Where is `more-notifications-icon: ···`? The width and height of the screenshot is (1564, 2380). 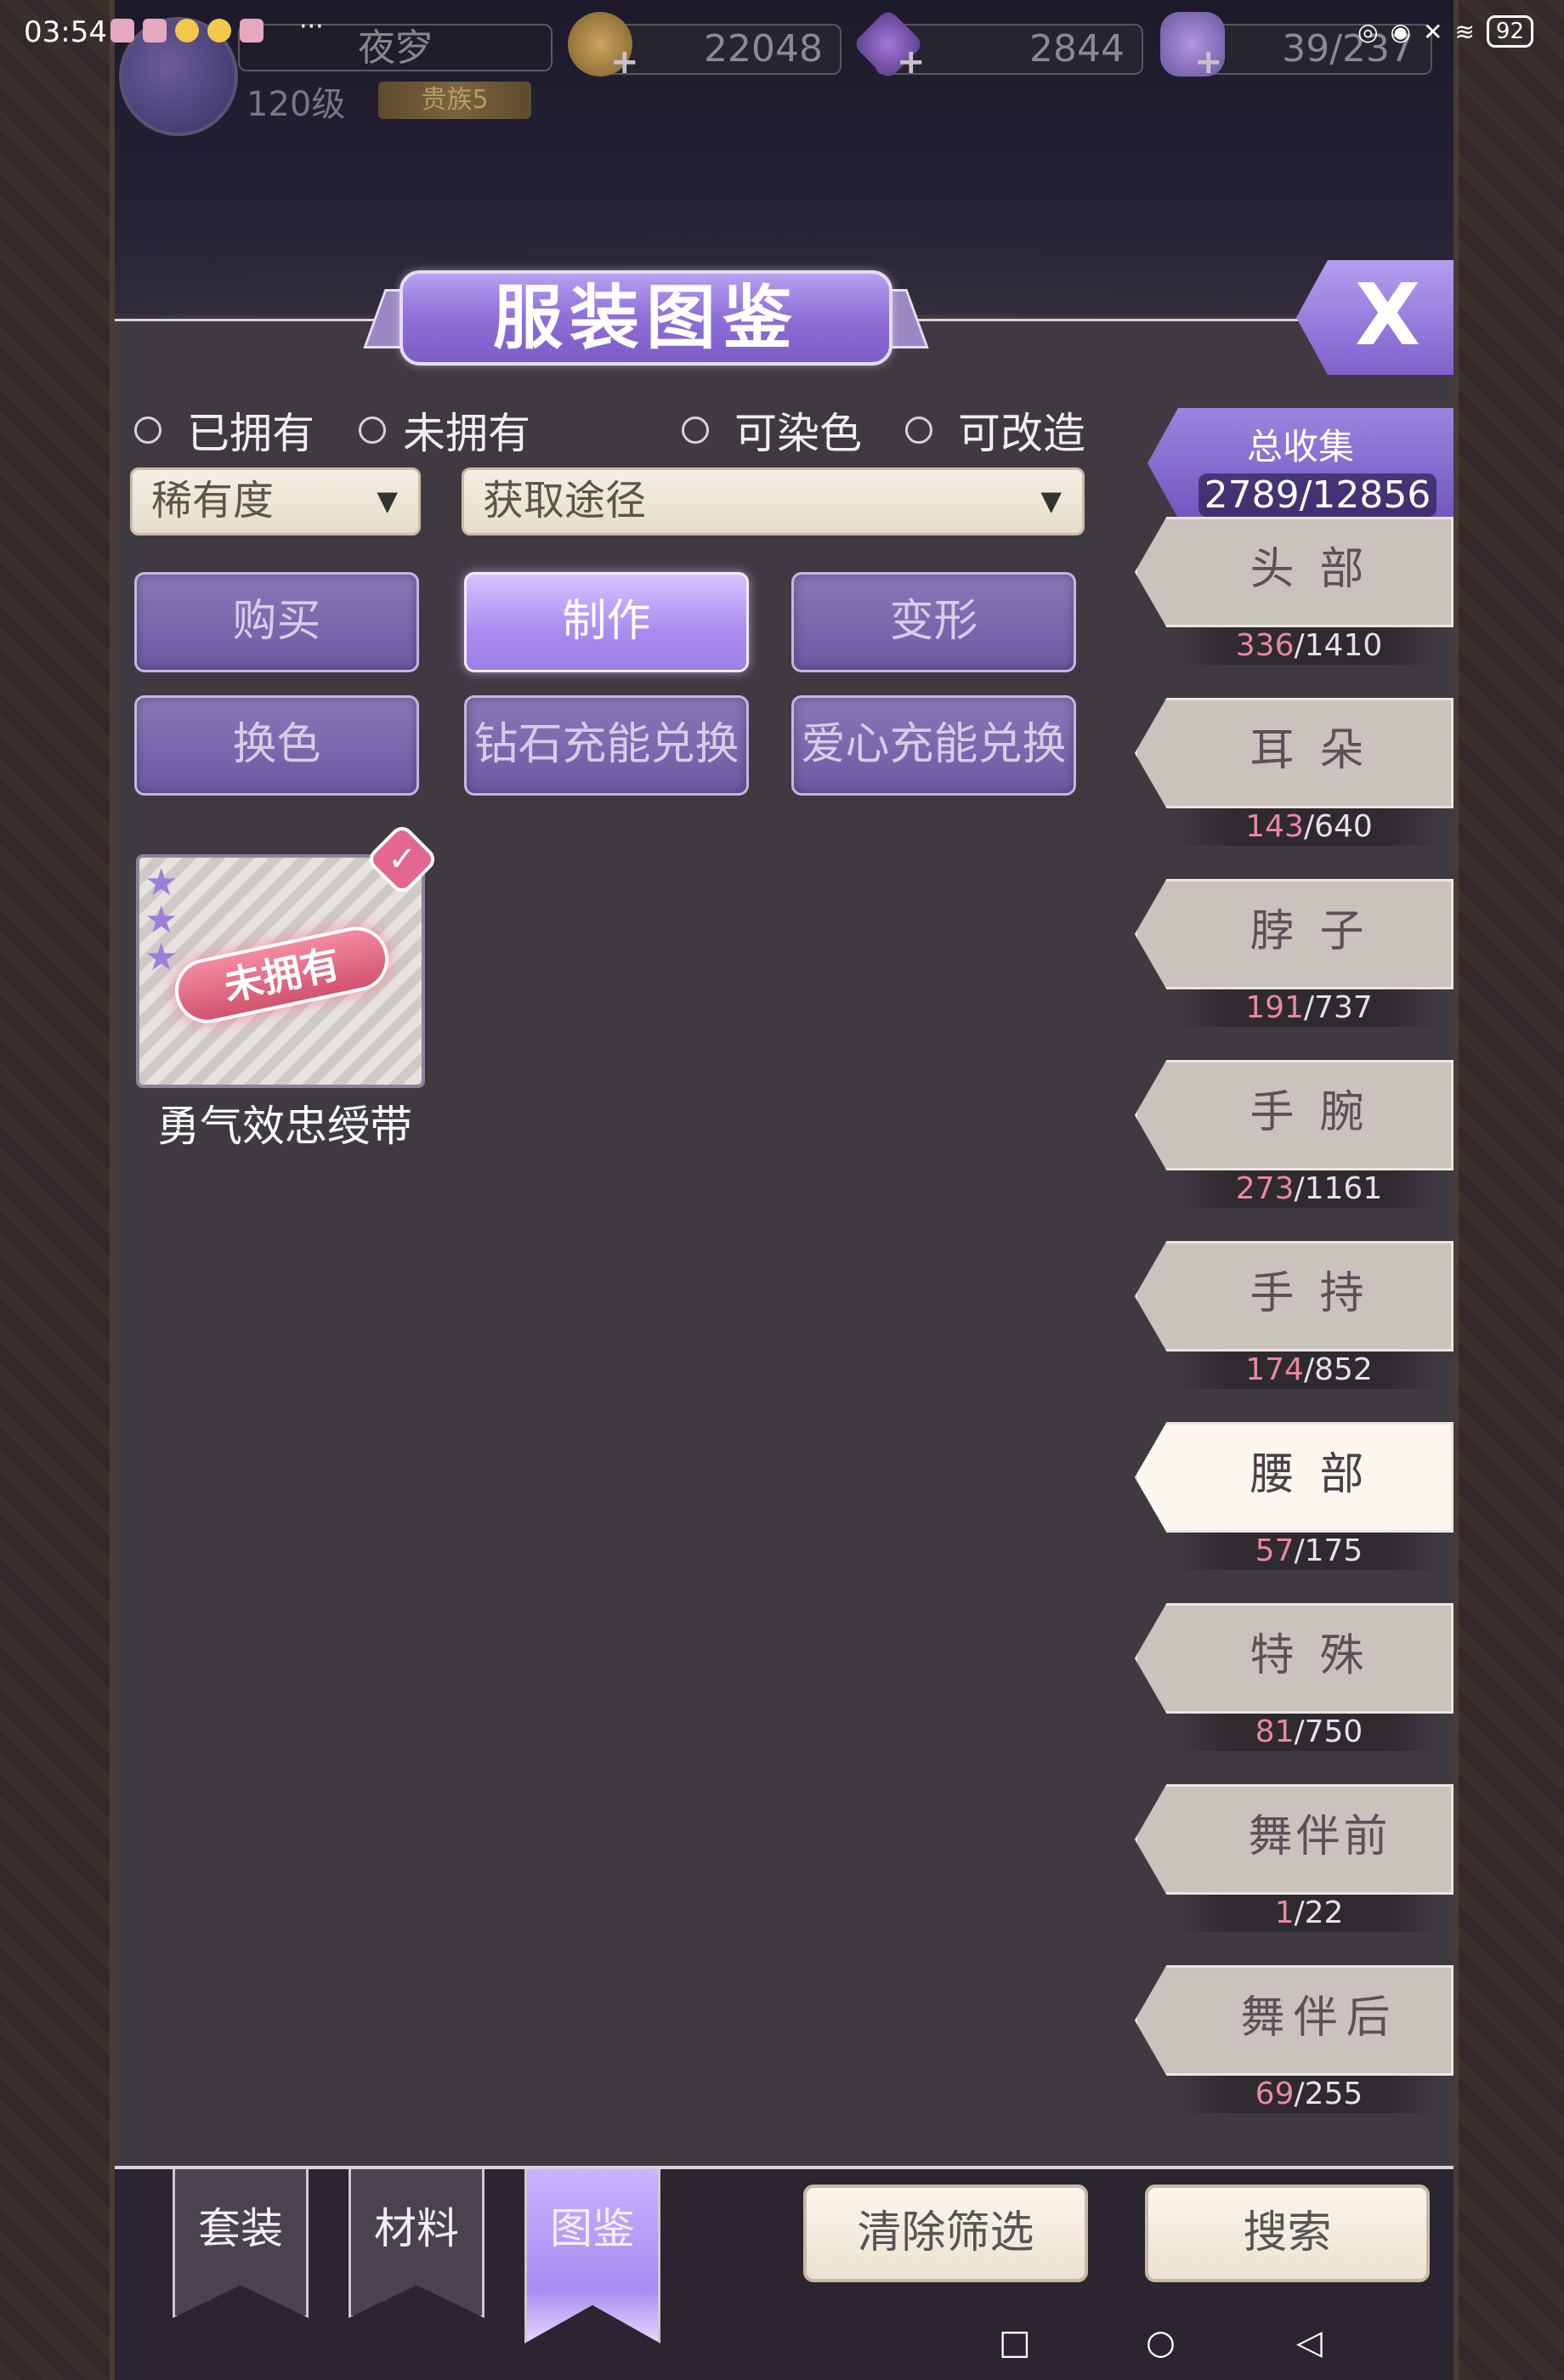
more-notifications-icon: ··· is located at coordinates (311, 27).